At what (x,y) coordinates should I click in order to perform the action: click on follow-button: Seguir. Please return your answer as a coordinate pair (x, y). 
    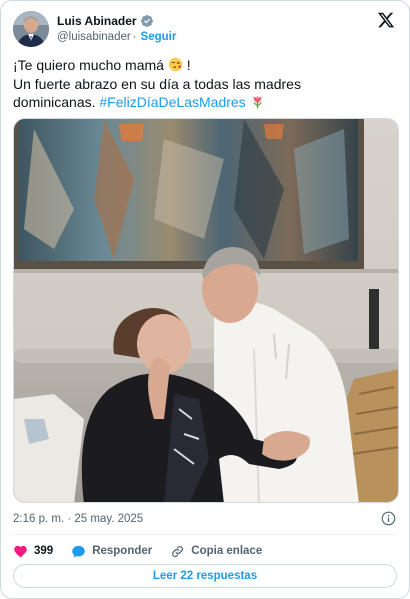
    Looking at the image, I should click on (159, 37).